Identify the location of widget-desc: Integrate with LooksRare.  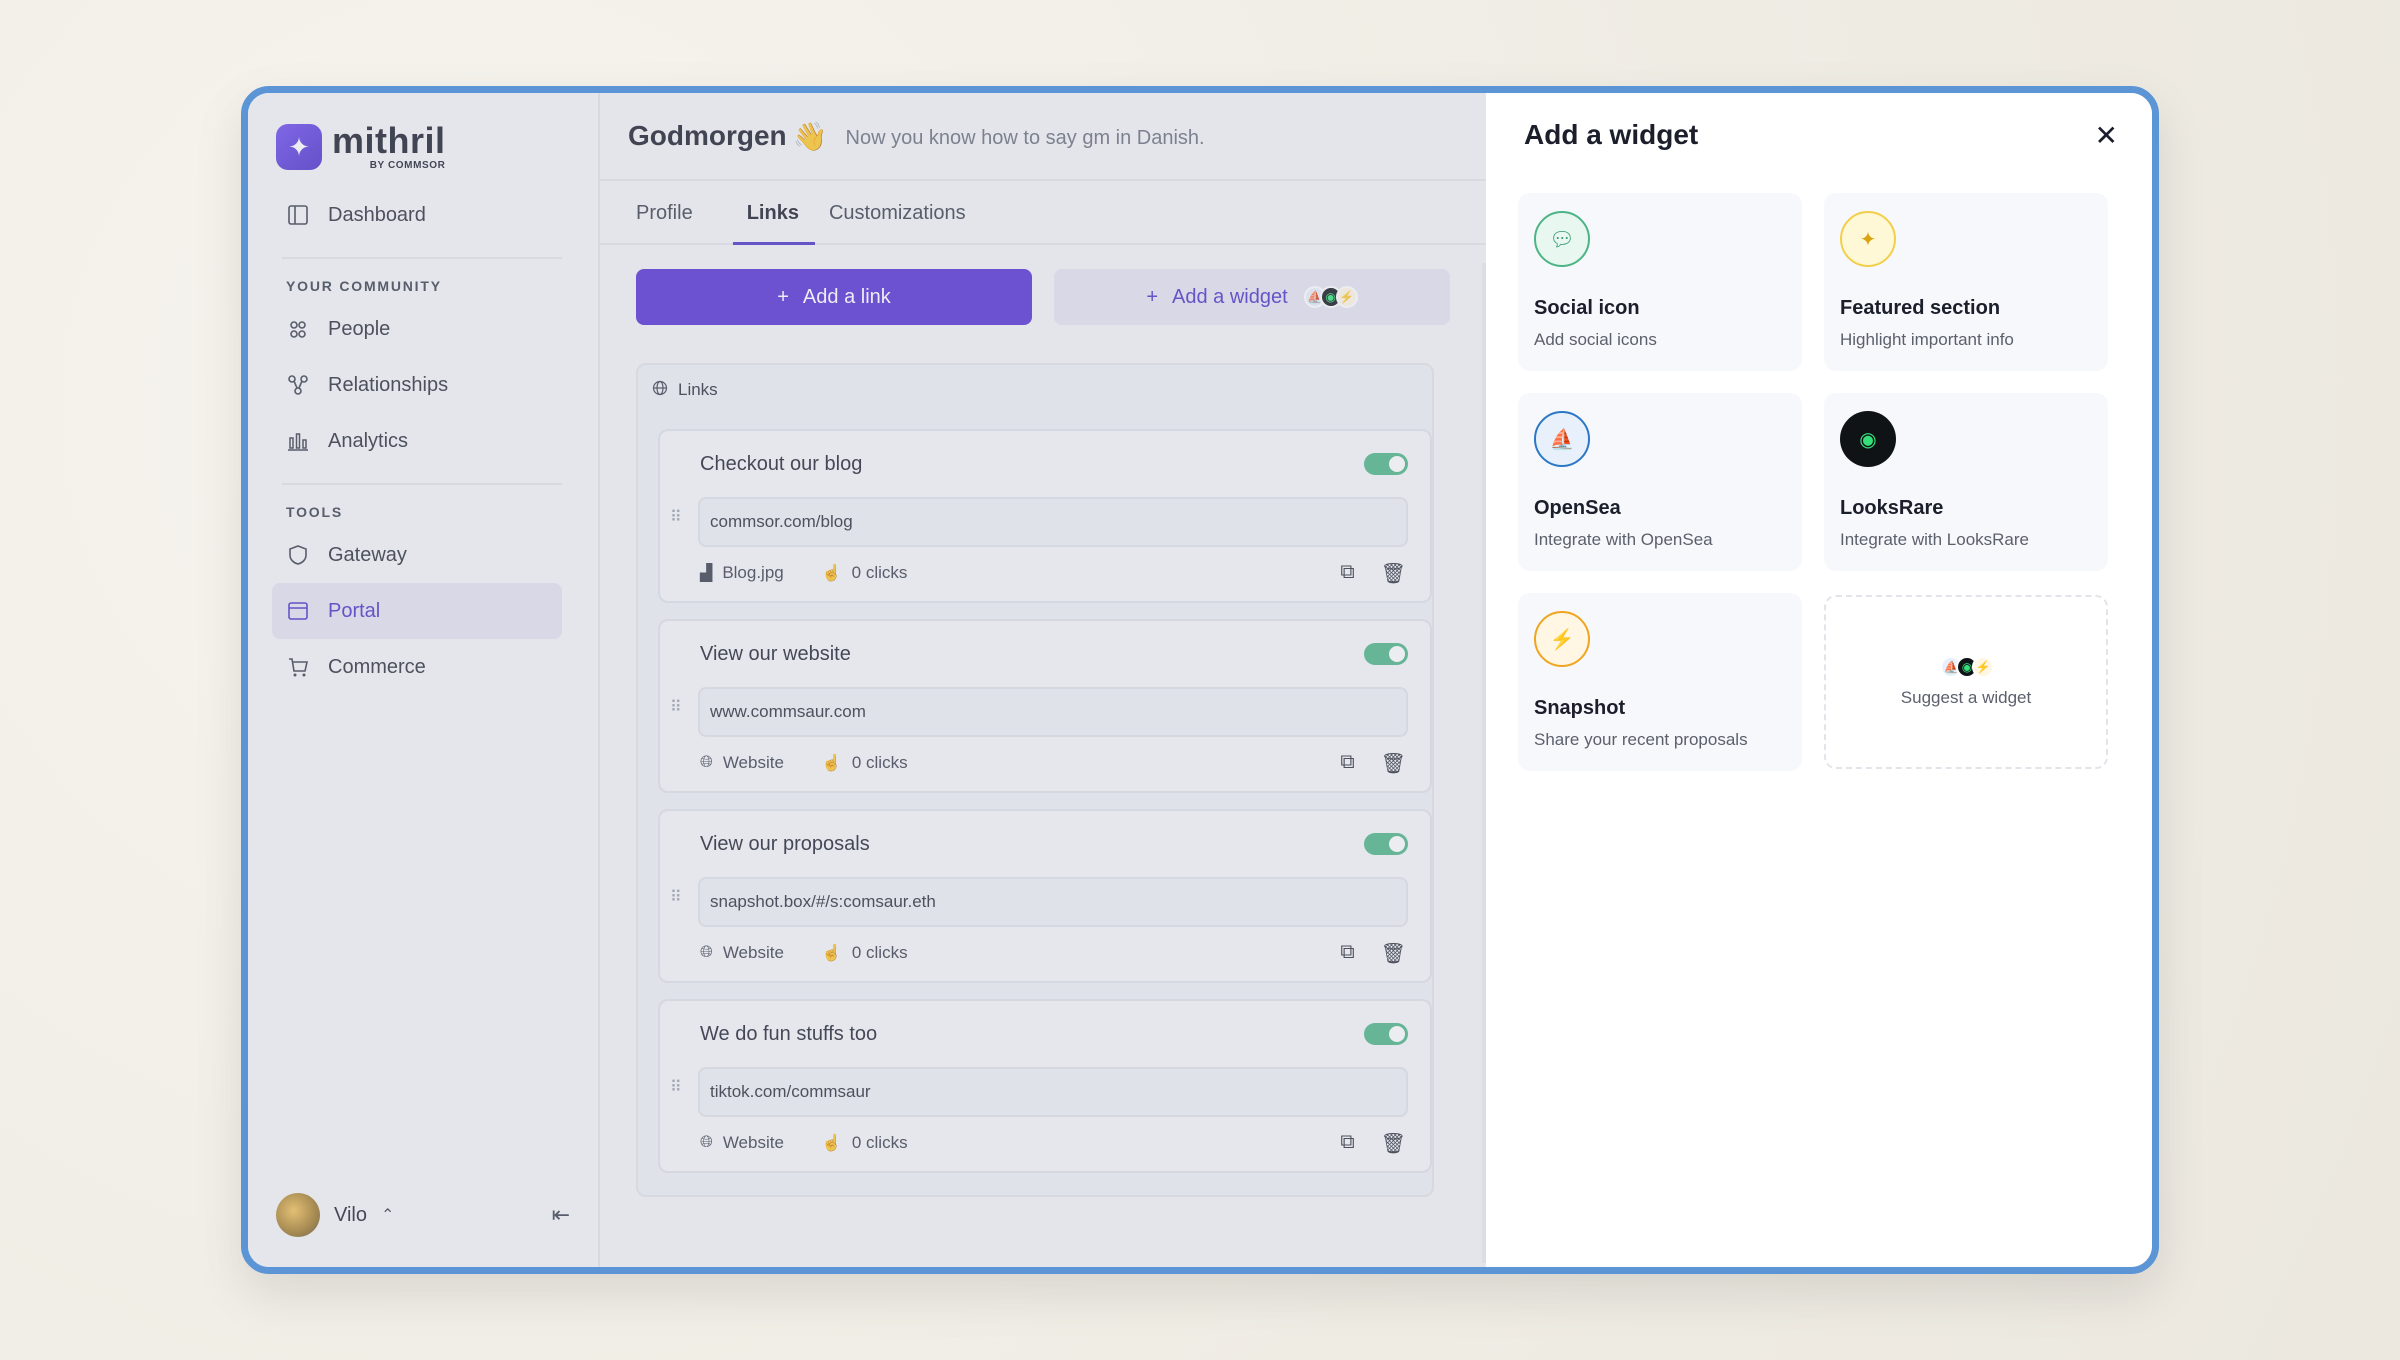
(1934, 539).